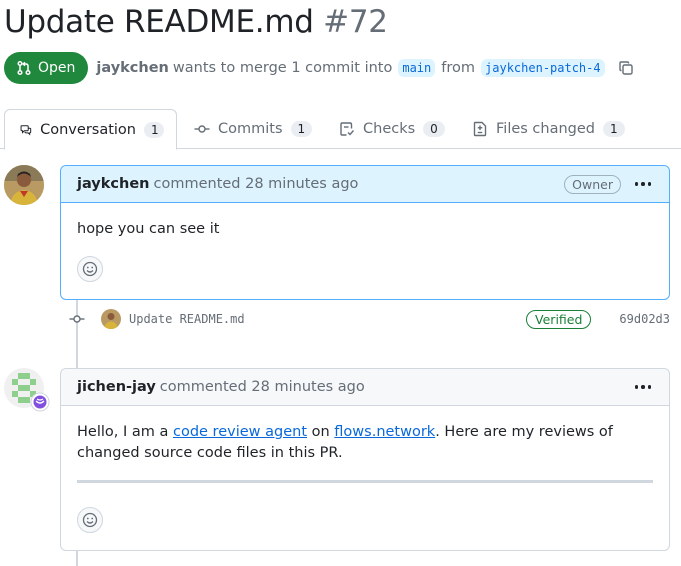 The width and height of the screenshot is (681, 566). I want to click on tab-conversation: Conversation 1, so click(90, 129).